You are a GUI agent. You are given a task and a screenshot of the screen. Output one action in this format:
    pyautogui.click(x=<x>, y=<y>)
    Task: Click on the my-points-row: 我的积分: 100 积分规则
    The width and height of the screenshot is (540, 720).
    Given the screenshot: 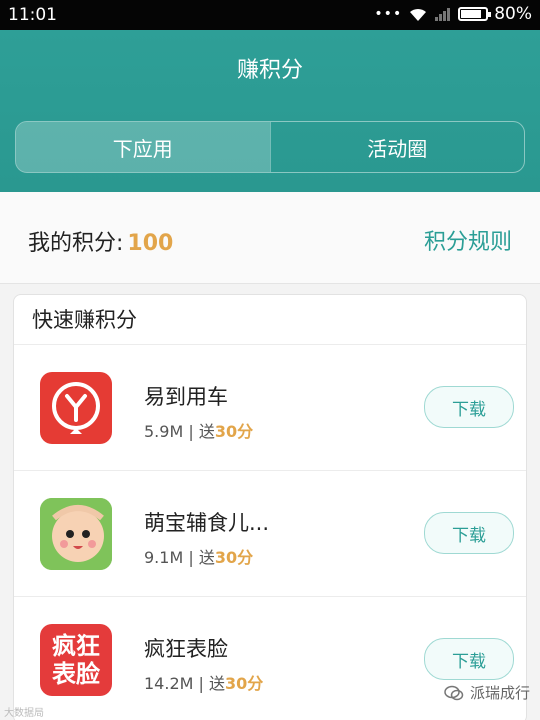 What is the action you would take?
    pyautogui.click(x=270, y=238)
    